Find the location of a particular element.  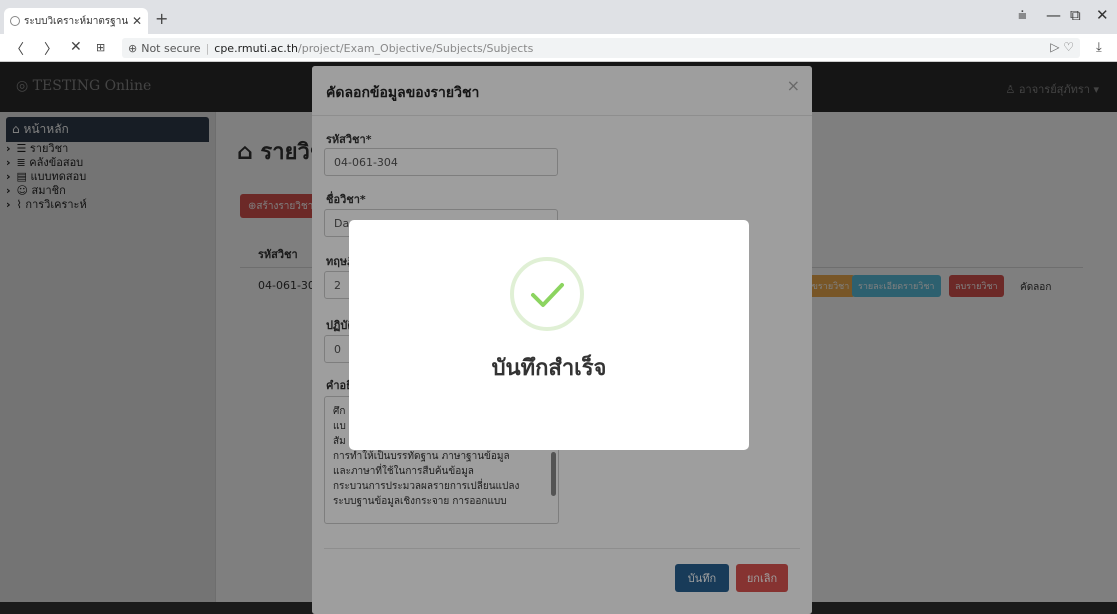

minimize-button: — is located at coordinates (1053, 15).